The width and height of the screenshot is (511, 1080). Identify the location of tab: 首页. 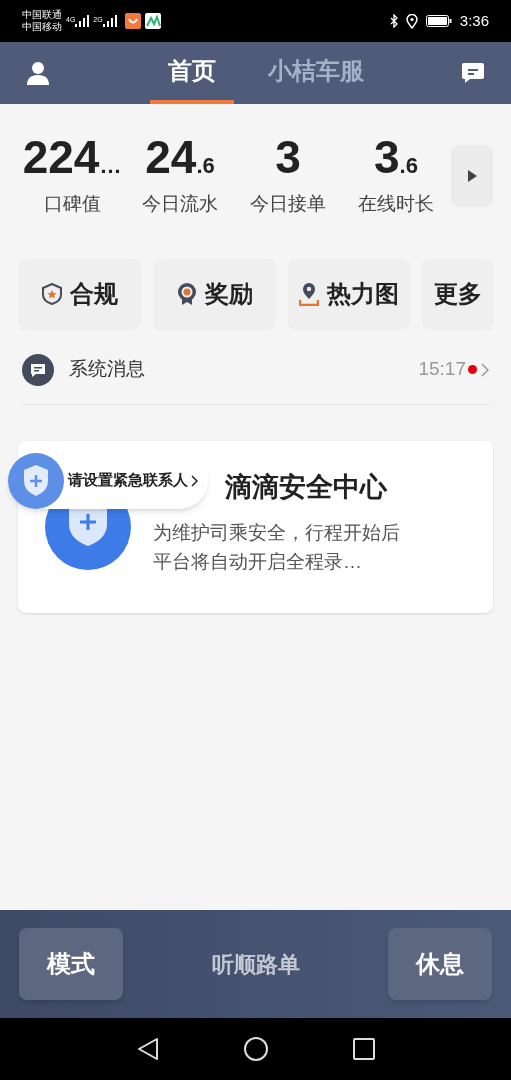
(191, 73).